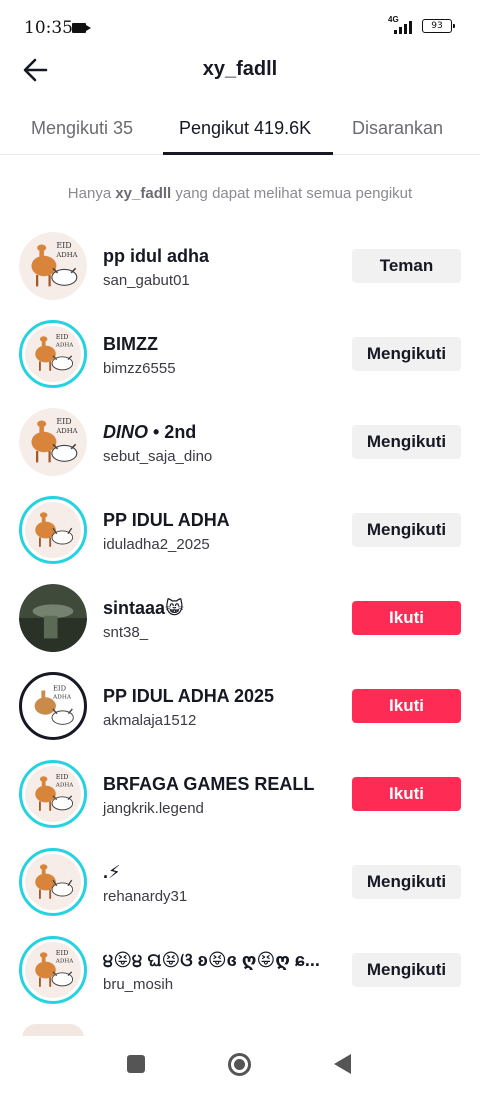 Image resolution: width=480 pixels, height=1094 pixels. I want to click on status-bar: 10:35 4G 93, so click(240, 24).